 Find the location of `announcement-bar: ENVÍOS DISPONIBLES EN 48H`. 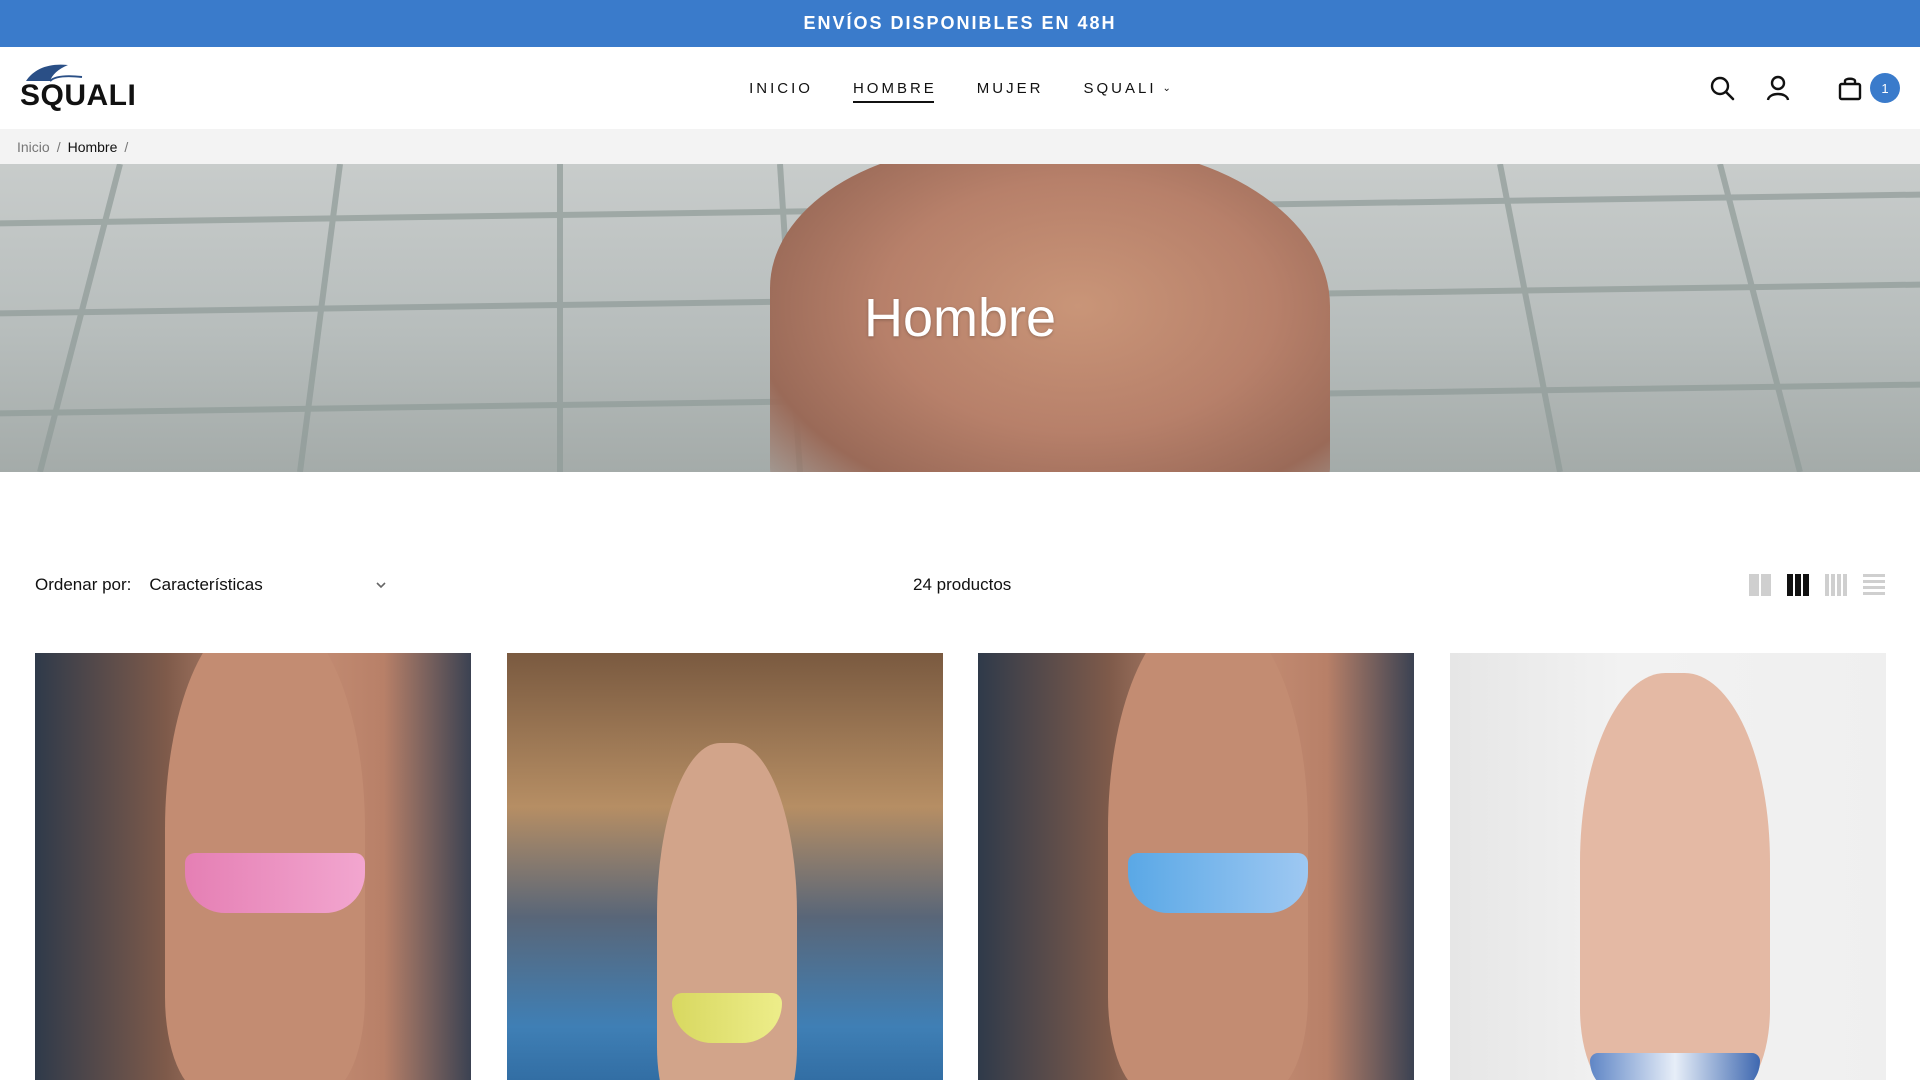

announcement-bar: ENVÍOS DISPONIBLES EN 48H is located at coordinates (960, 23).